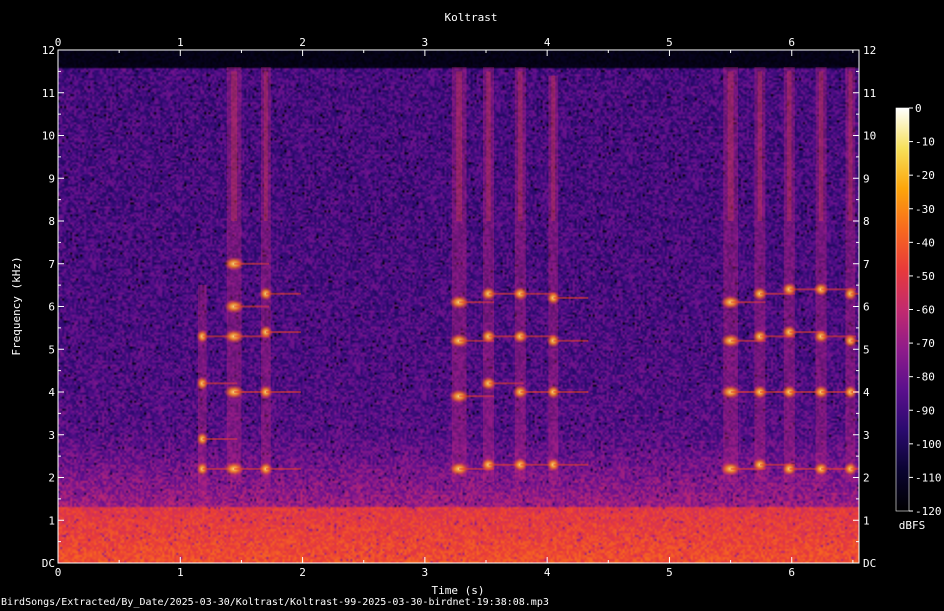 The height and width of the screenshot is (611, 944). Describe the element at coordinates (48, 136) in the screenshot. I see `y-tick-label-left: 10` at that location.